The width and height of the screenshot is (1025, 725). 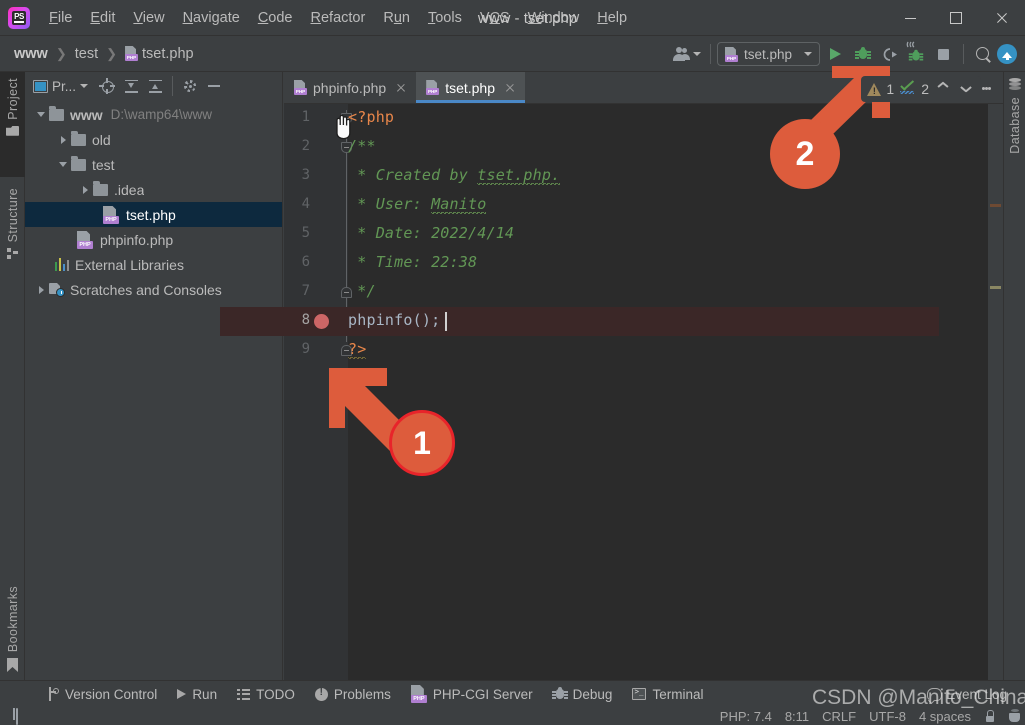 I want to click on menu-view: View, so click(x=148, y=18).